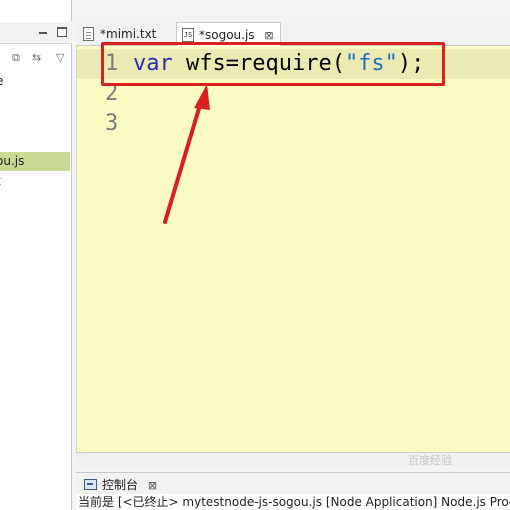 Image resolution: width=510 pixels, height=510 pixels. I want to click on watermark: 百度经验, so click(430, 460).